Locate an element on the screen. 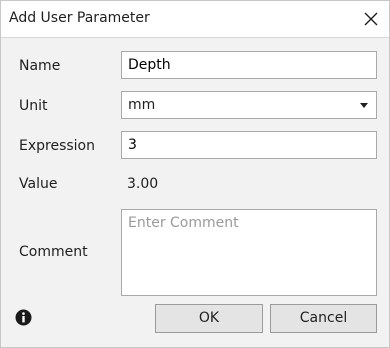  cancel-button: Cancel is located at coordinates (323, 318).